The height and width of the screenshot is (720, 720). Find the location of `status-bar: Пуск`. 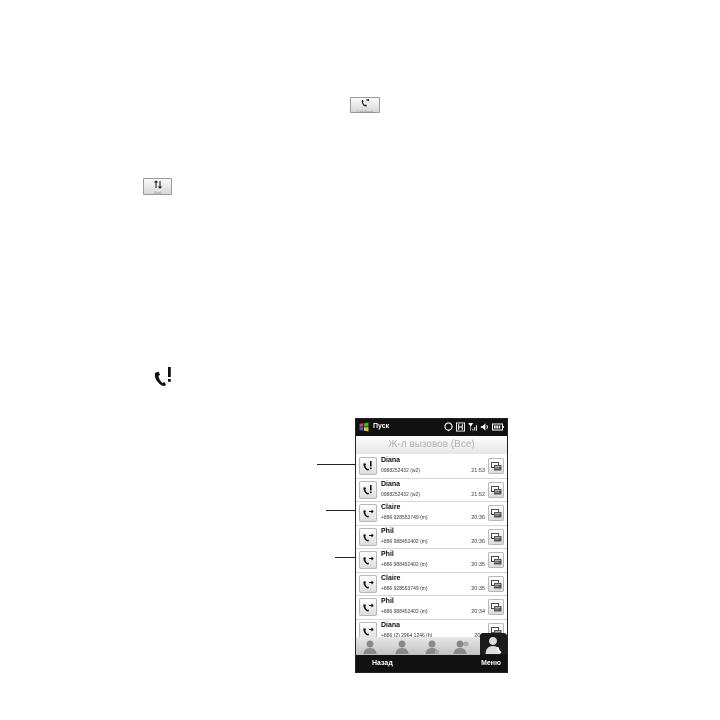

status-bar: Пуск is located at coordinates (431, 427).